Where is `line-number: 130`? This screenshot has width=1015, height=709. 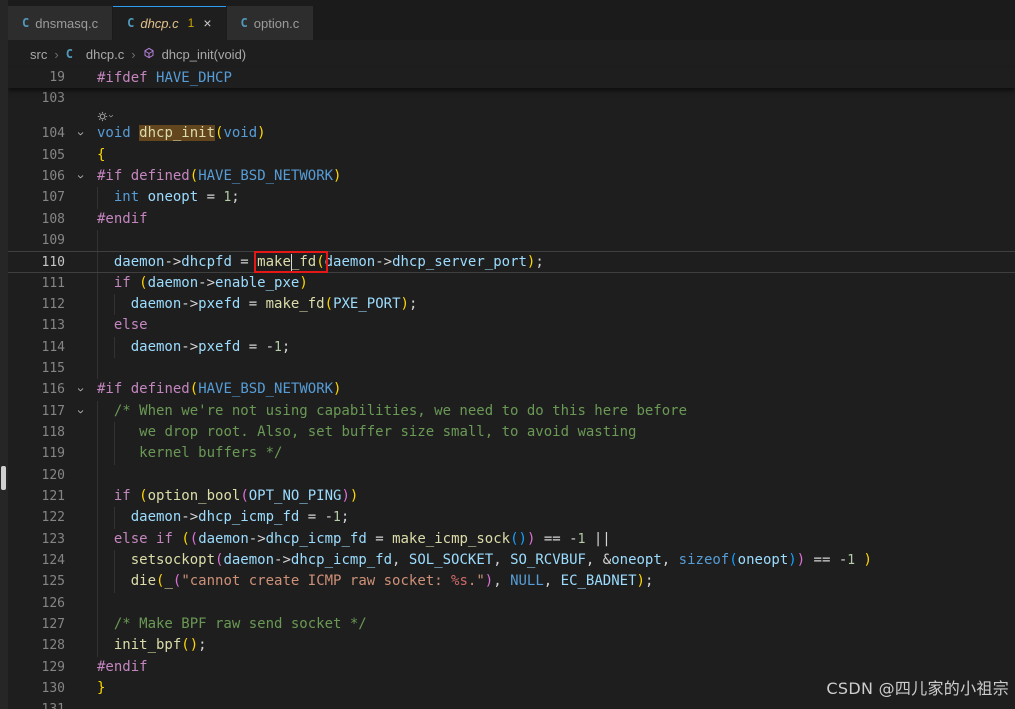 line-number: 130 is located at coordinates (36, 688).